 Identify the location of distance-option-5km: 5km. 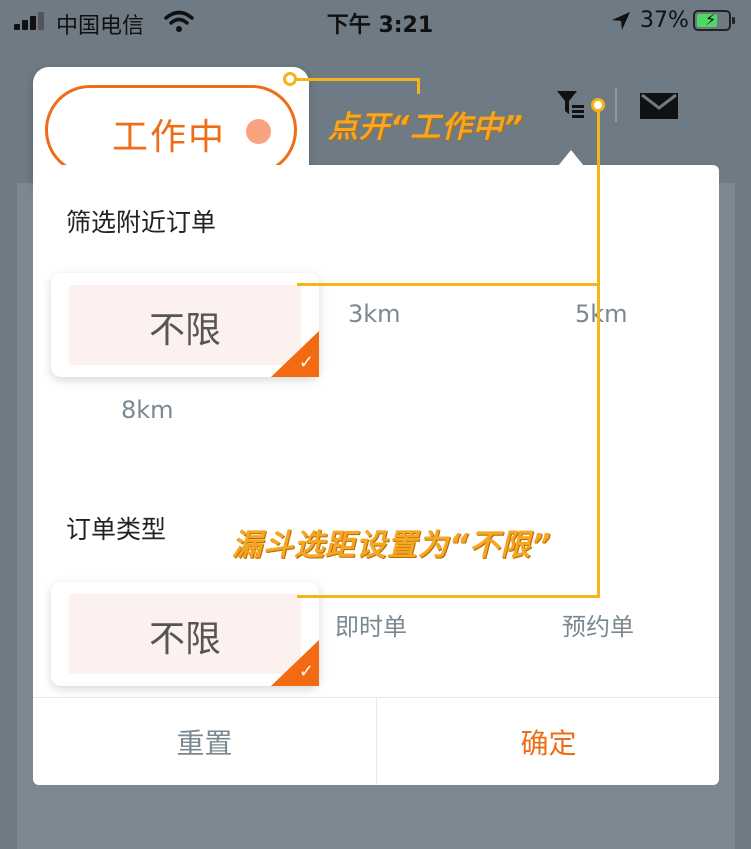
(601, 314).